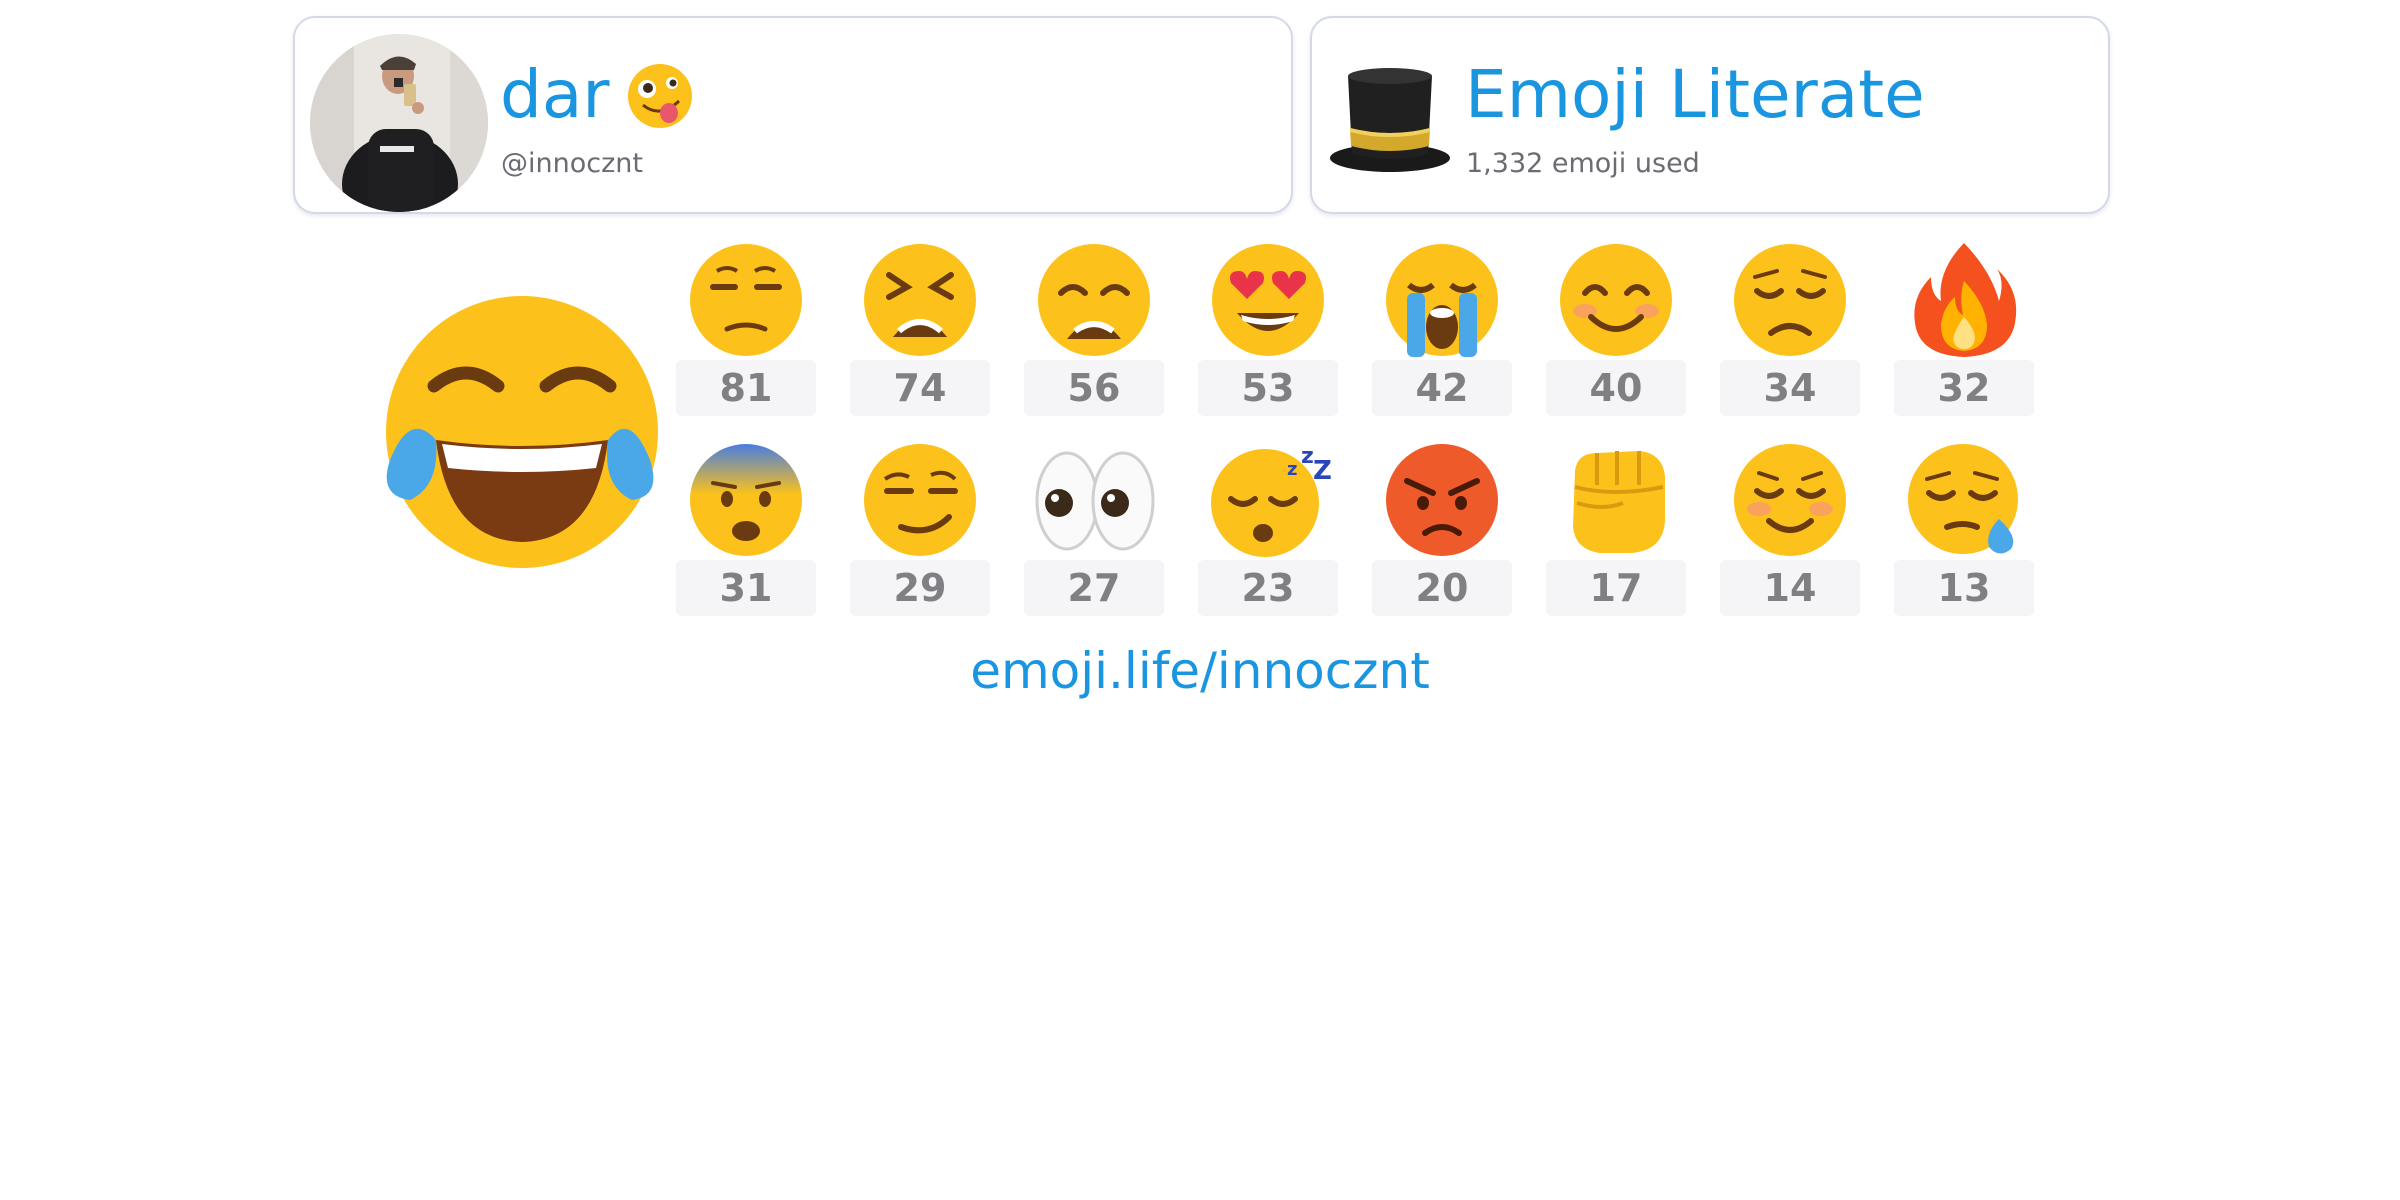 The width and height of the screenshot is (2400, 1200). I want to click on emoji-count: 23, so click(1268, 588).